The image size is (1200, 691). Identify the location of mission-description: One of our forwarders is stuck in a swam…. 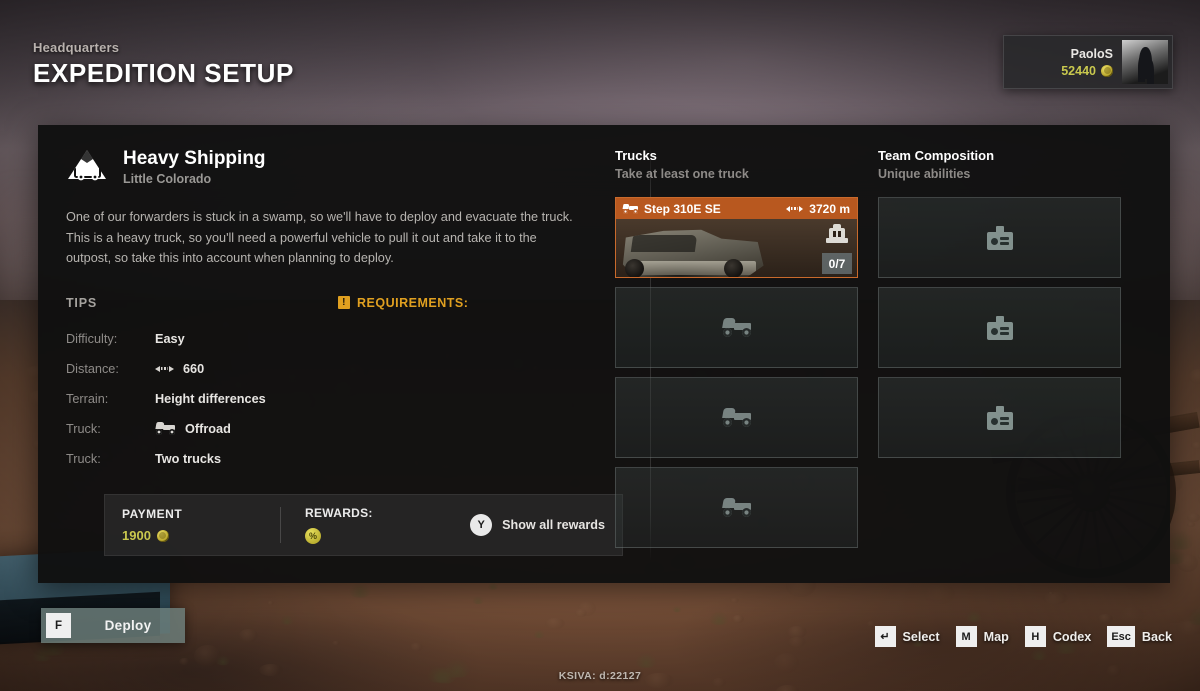
(319, 238).